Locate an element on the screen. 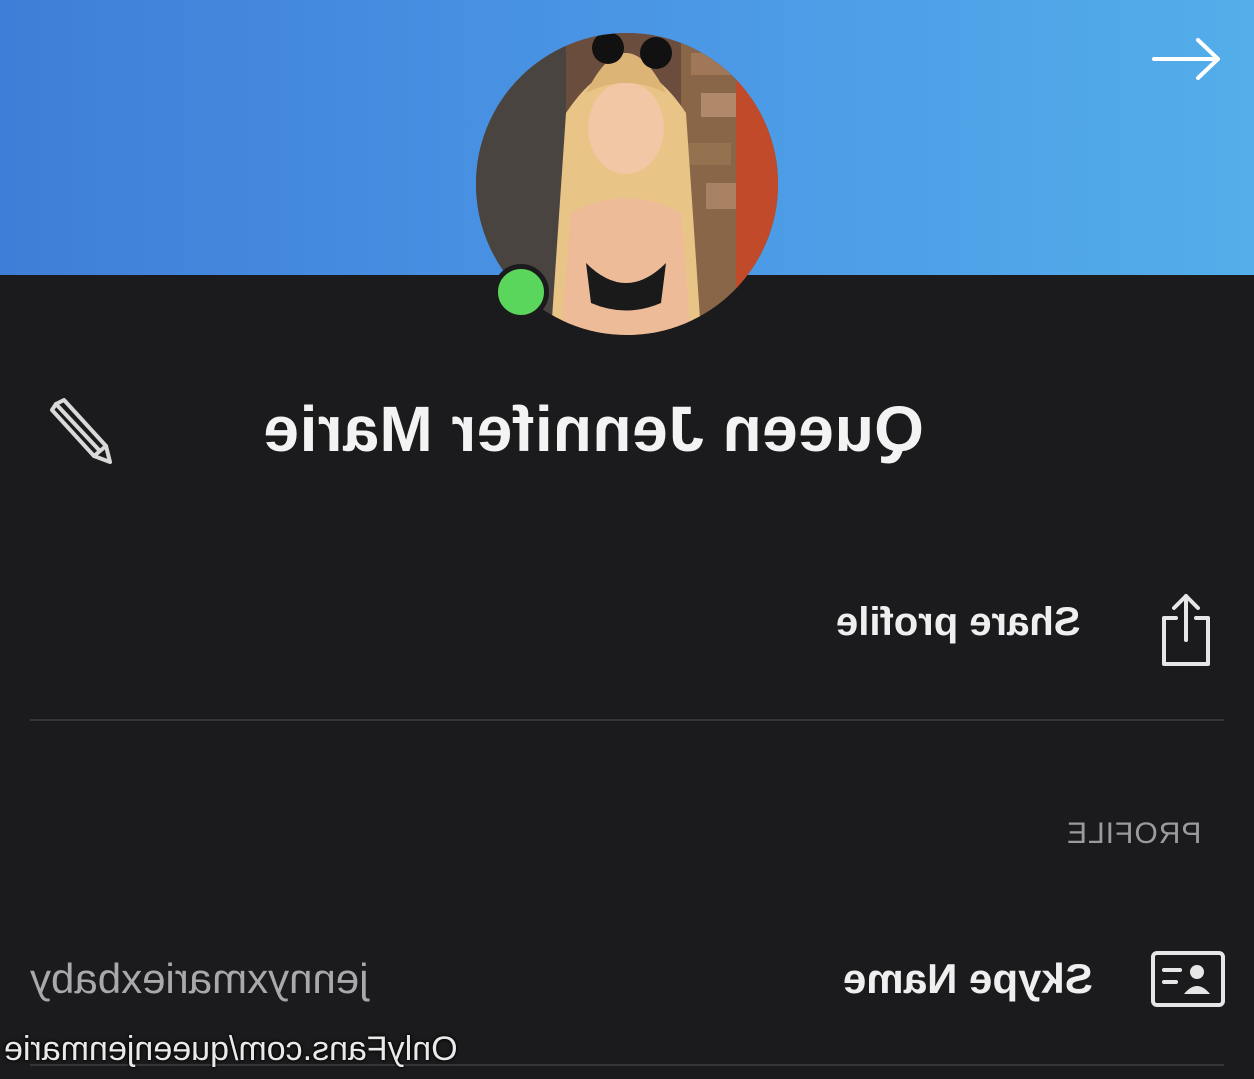  profile-name: Queen Jennifer Marie is located at coordinates (593, 429).